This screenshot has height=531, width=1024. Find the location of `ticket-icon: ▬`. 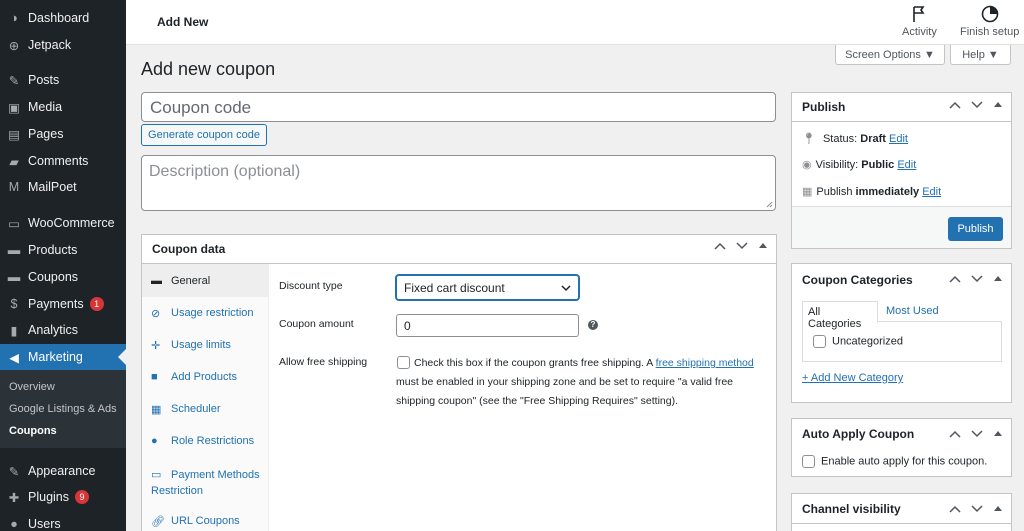

ticket-icon: ▬ is located at coordinates (156, 281).